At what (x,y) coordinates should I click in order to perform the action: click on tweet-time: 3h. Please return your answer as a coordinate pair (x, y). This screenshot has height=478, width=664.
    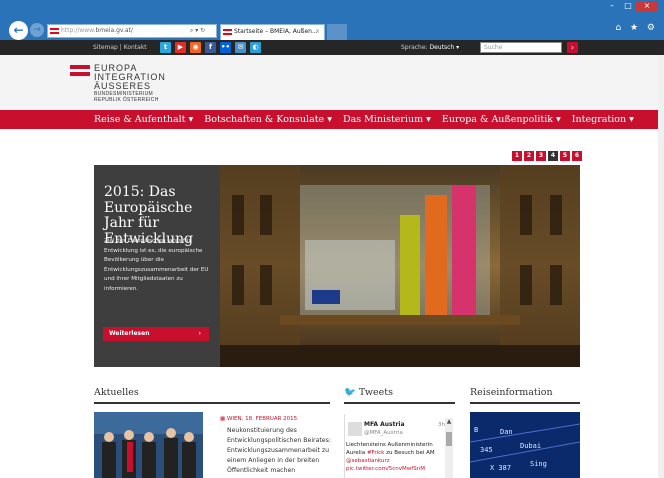
    Looking at the image, I should click on (441, 425).